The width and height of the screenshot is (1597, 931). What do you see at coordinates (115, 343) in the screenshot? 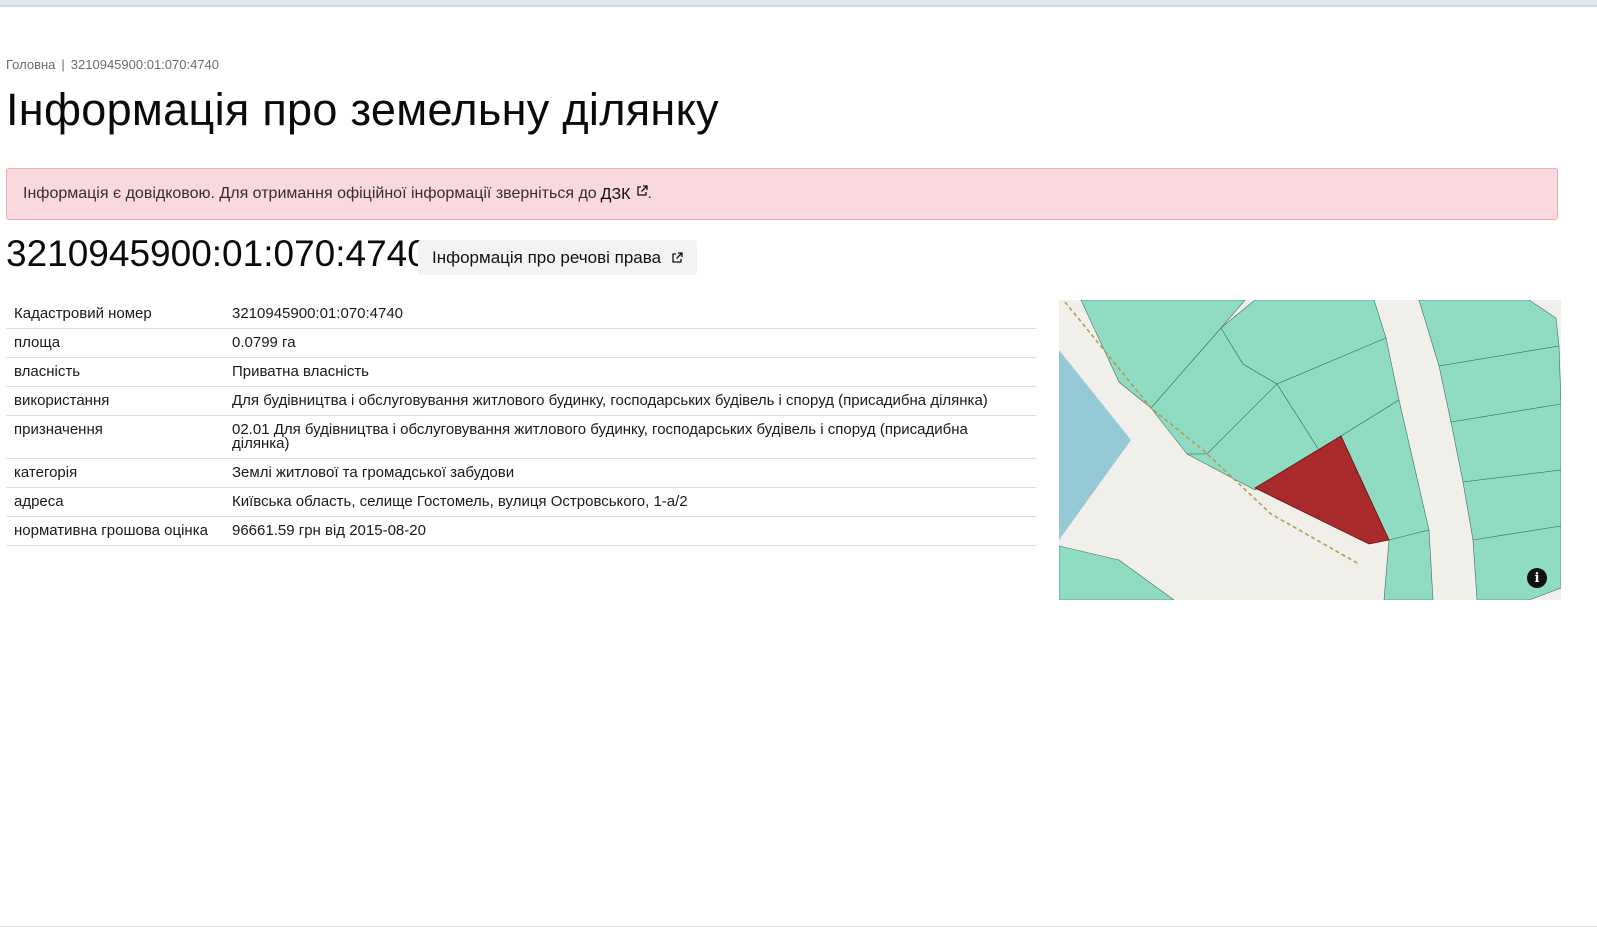
I see `row-key: площа` at bounding box center [115, 343].